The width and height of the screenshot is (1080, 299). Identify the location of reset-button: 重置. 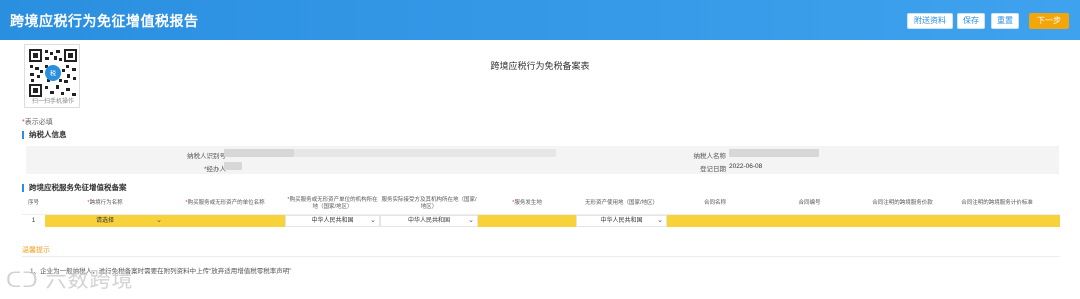
(1005, 21).